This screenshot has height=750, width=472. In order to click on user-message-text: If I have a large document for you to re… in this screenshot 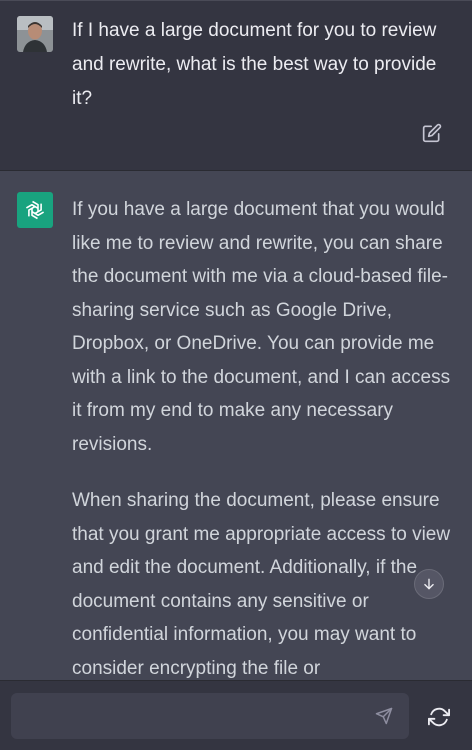, I will do `click(254, 64)`.